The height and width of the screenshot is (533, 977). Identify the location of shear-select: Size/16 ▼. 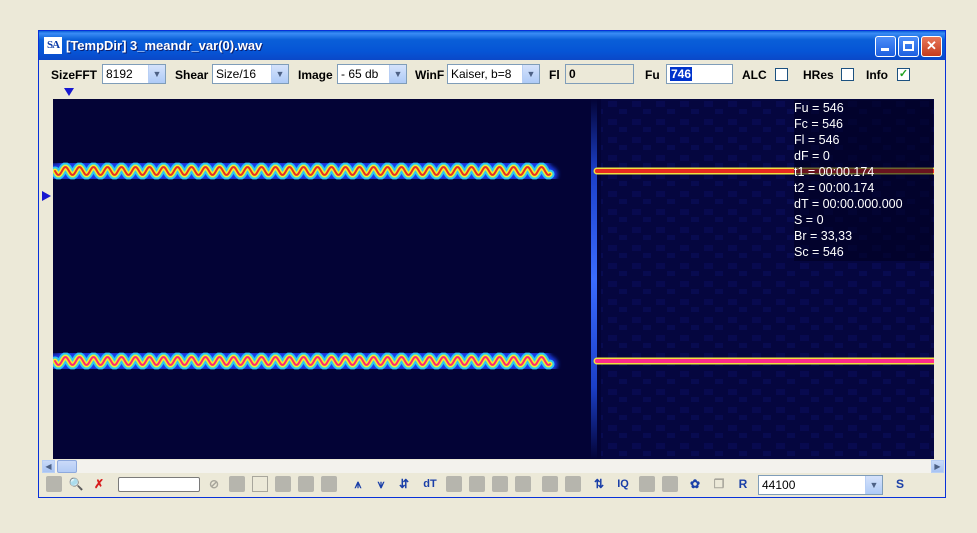
(250, 74).